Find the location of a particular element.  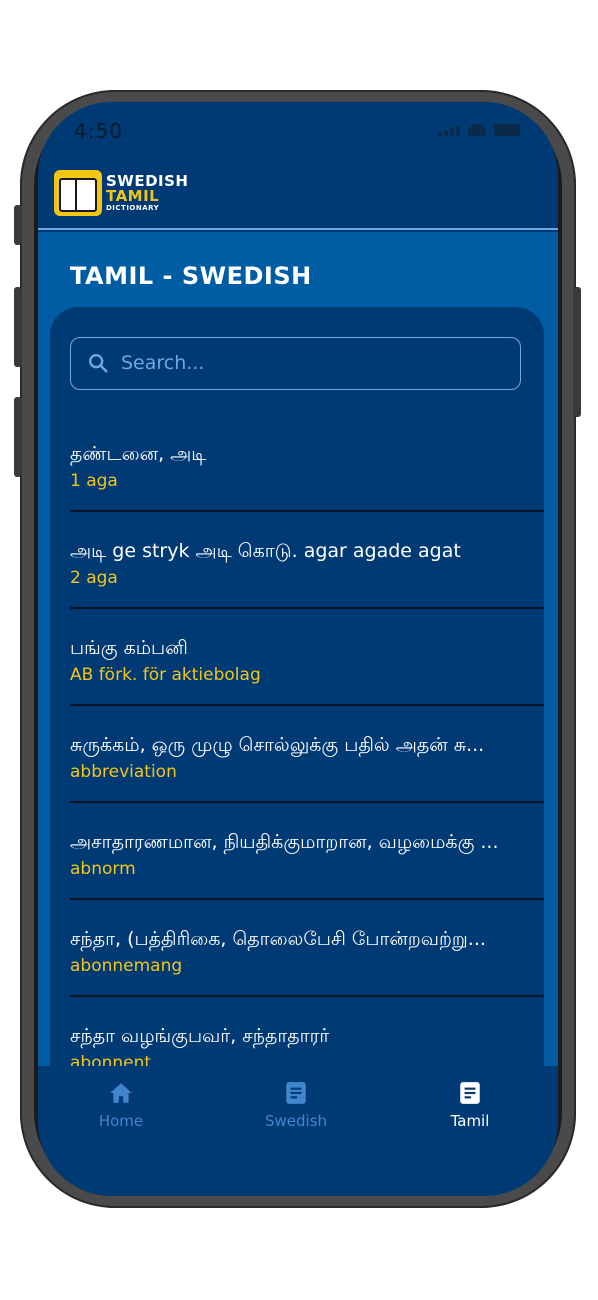

bottom-tab-bar: Home Swedish Tamil is located at coordinates (298, 1131).